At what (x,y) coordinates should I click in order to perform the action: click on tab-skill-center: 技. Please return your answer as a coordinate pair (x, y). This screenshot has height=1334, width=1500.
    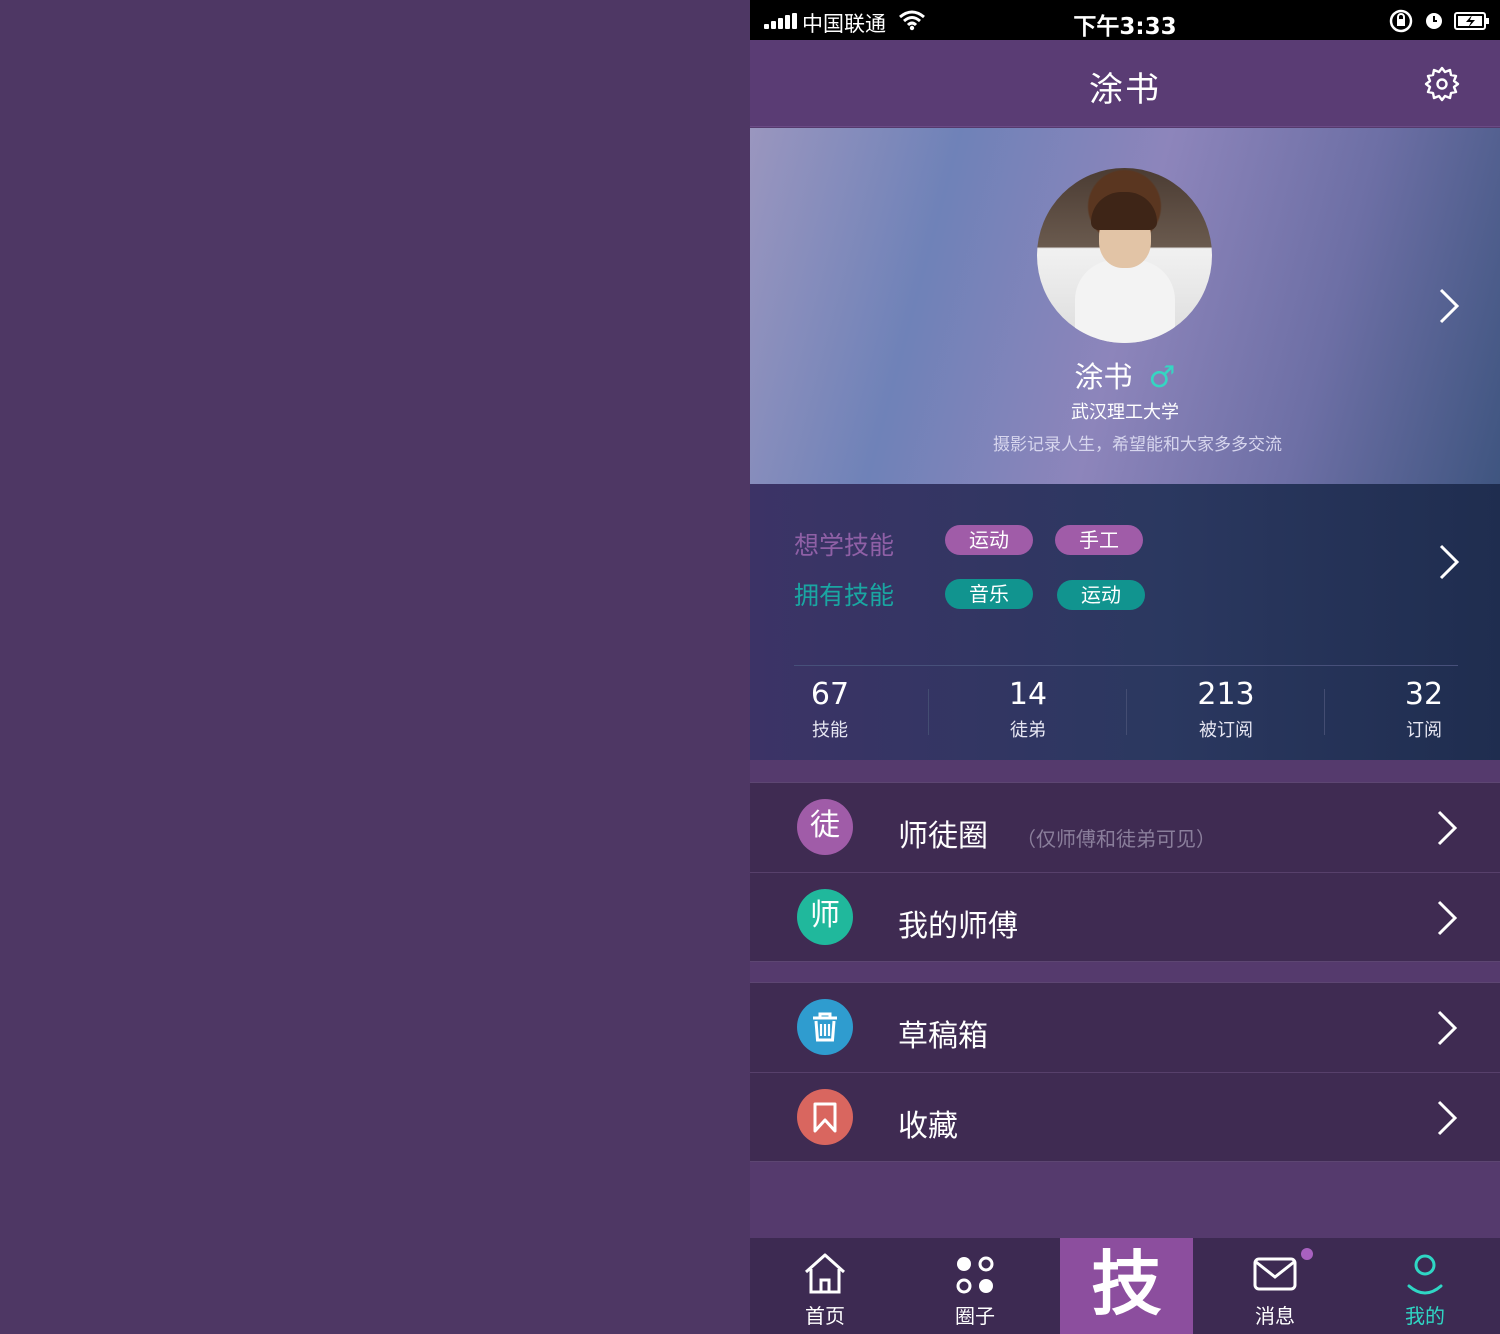
    Looking at the image, I should click on (1126, 1286).